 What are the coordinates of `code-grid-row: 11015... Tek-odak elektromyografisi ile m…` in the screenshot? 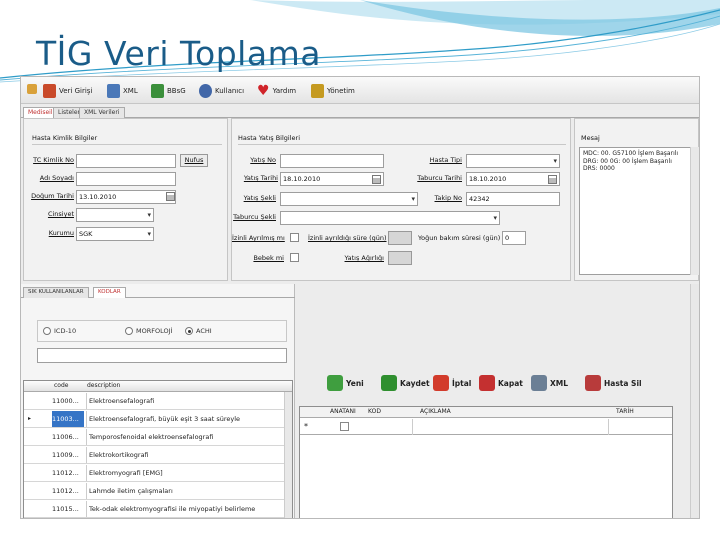 It's located at (154, 509).